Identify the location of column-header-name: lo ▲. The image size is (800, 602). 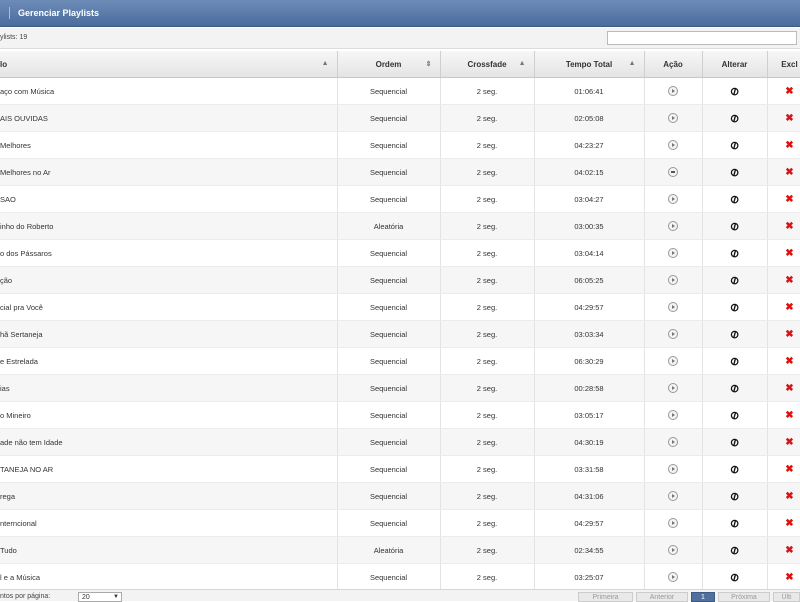
(169, 64).